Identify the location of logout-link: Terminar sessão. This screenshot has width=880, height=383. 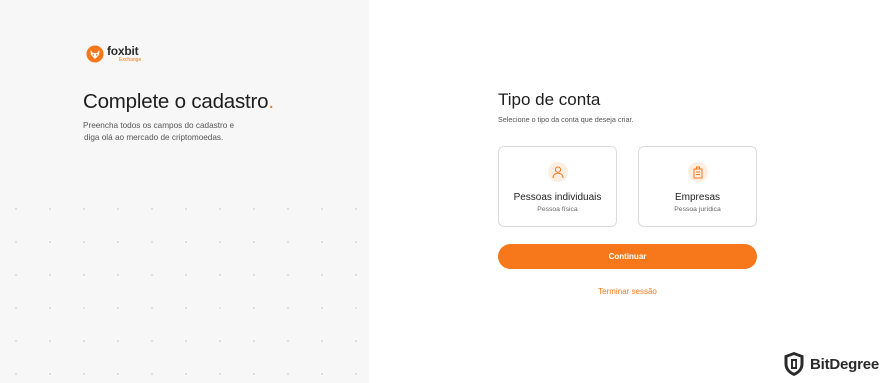
(627, 291).